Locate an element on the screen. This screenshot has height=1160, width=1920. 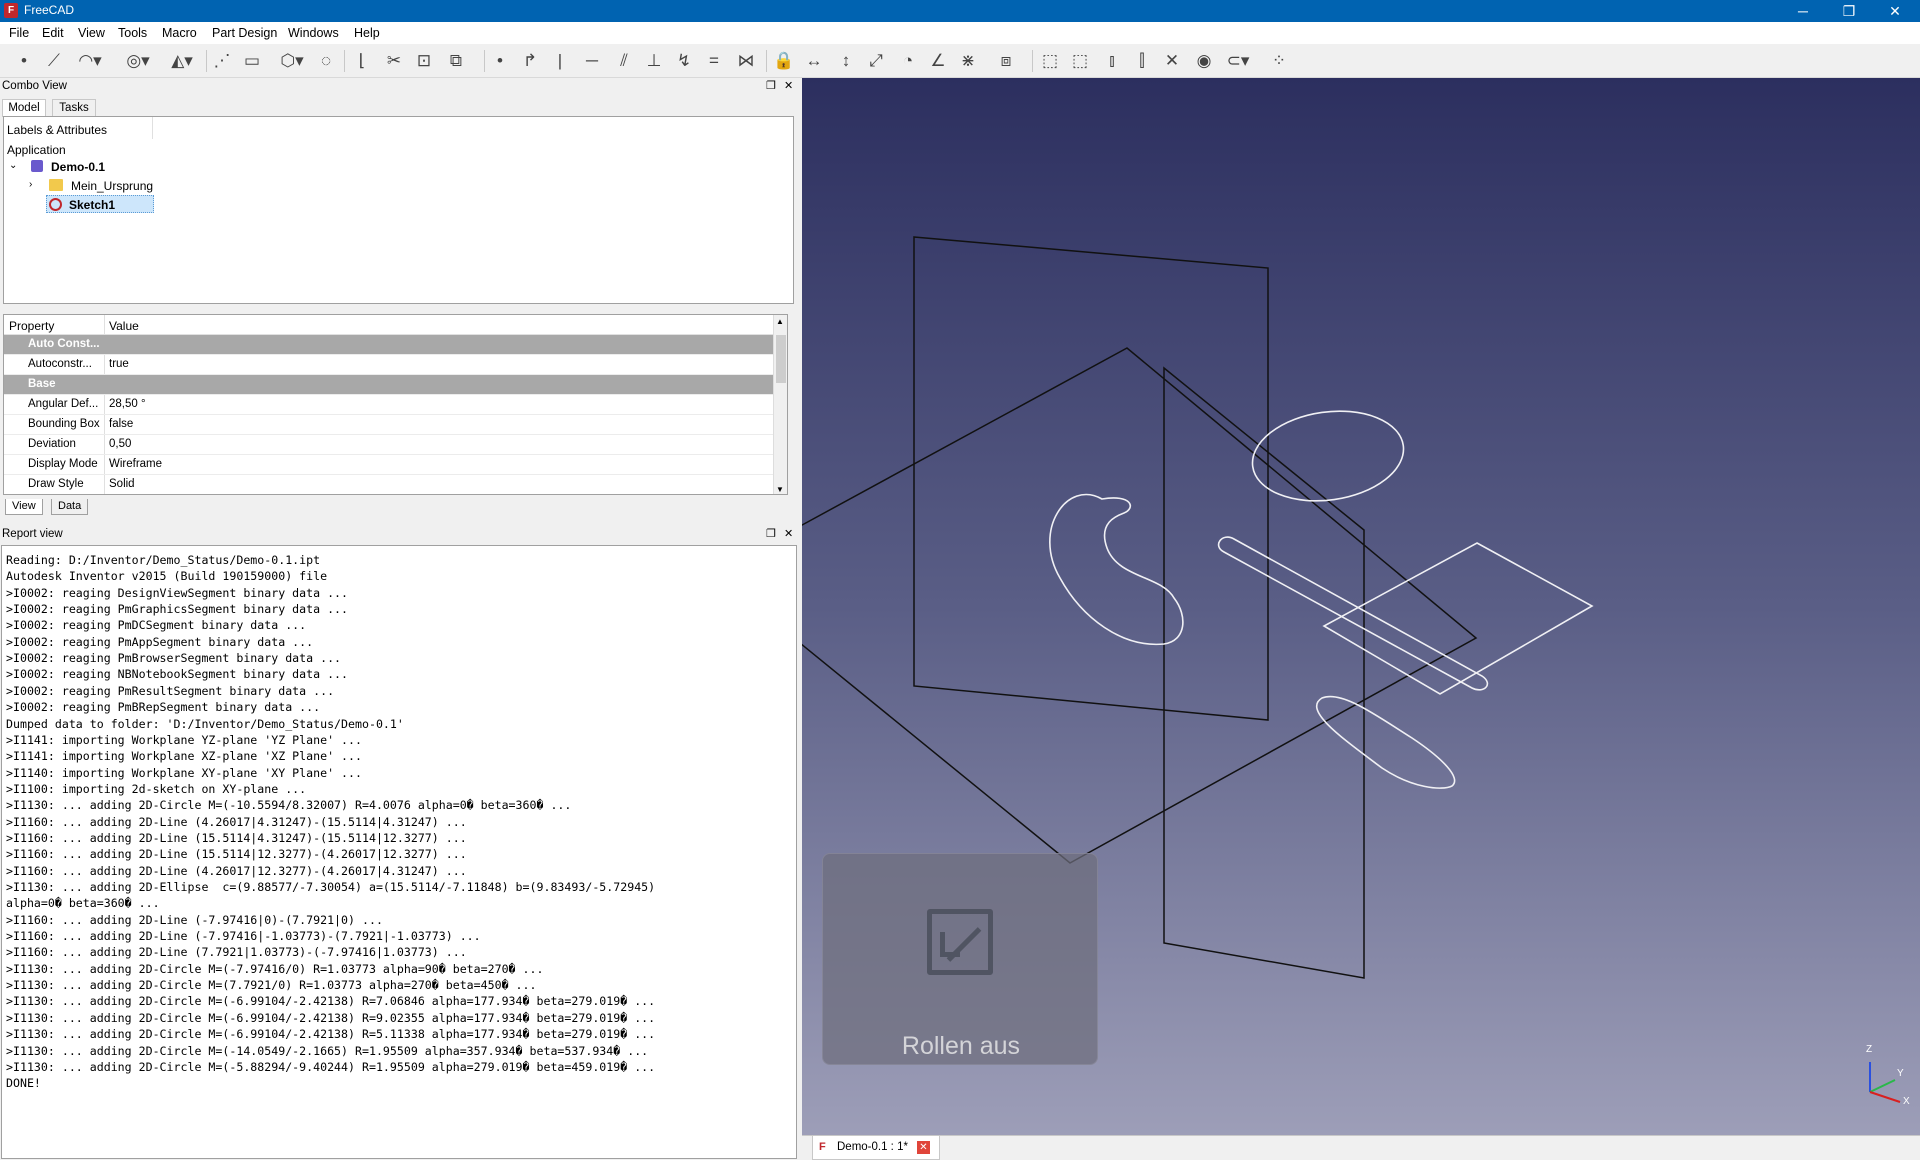
delete-constraints-icon: ✕ is located at coordinates (1172, 61).